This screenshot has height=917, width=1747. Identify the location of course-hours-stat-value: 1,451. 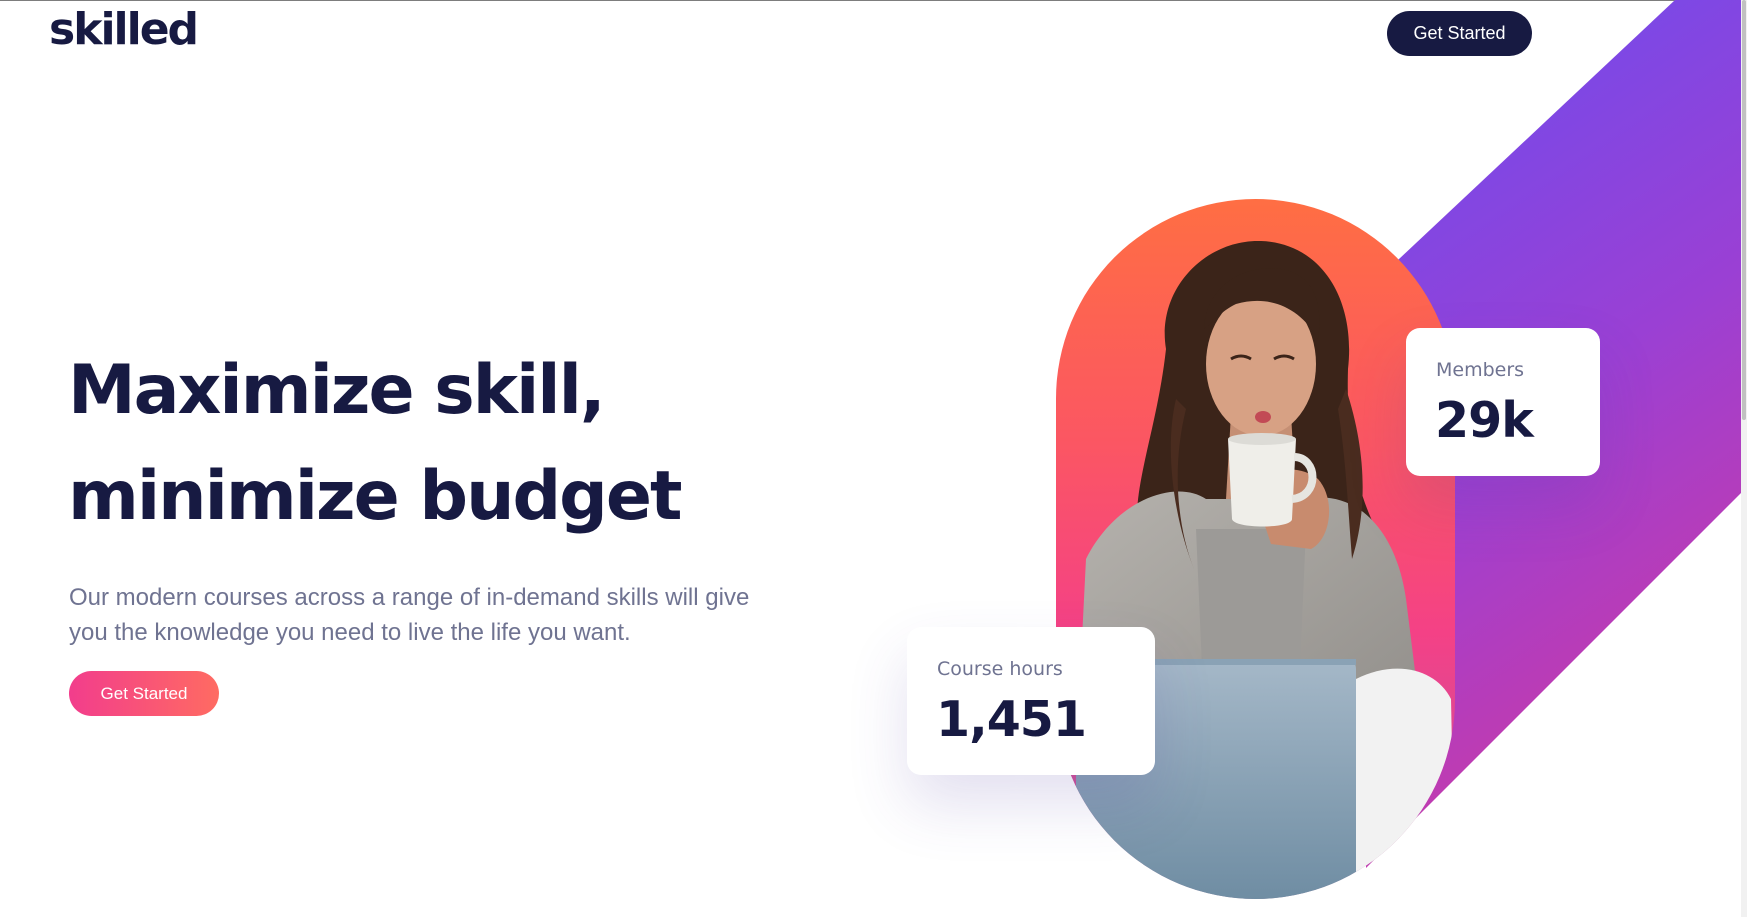
(1011, 719).